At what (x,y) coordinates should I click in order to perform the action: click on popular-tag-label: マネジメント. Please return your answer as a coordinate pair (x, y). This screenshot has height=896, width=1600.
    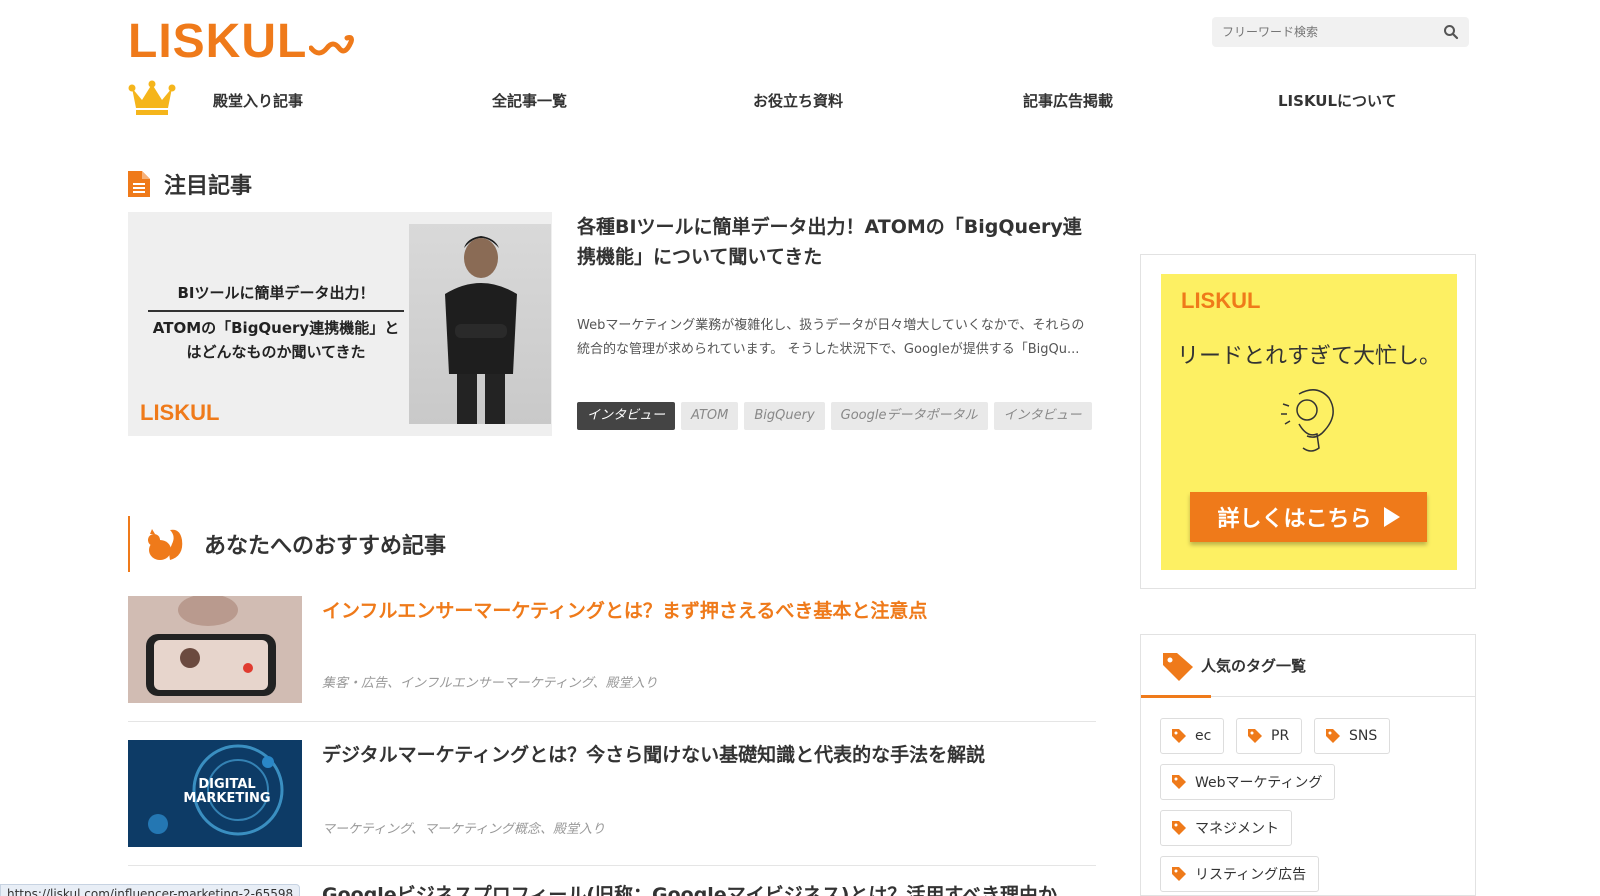
    Looking at the image, I should click on (1237, 829).